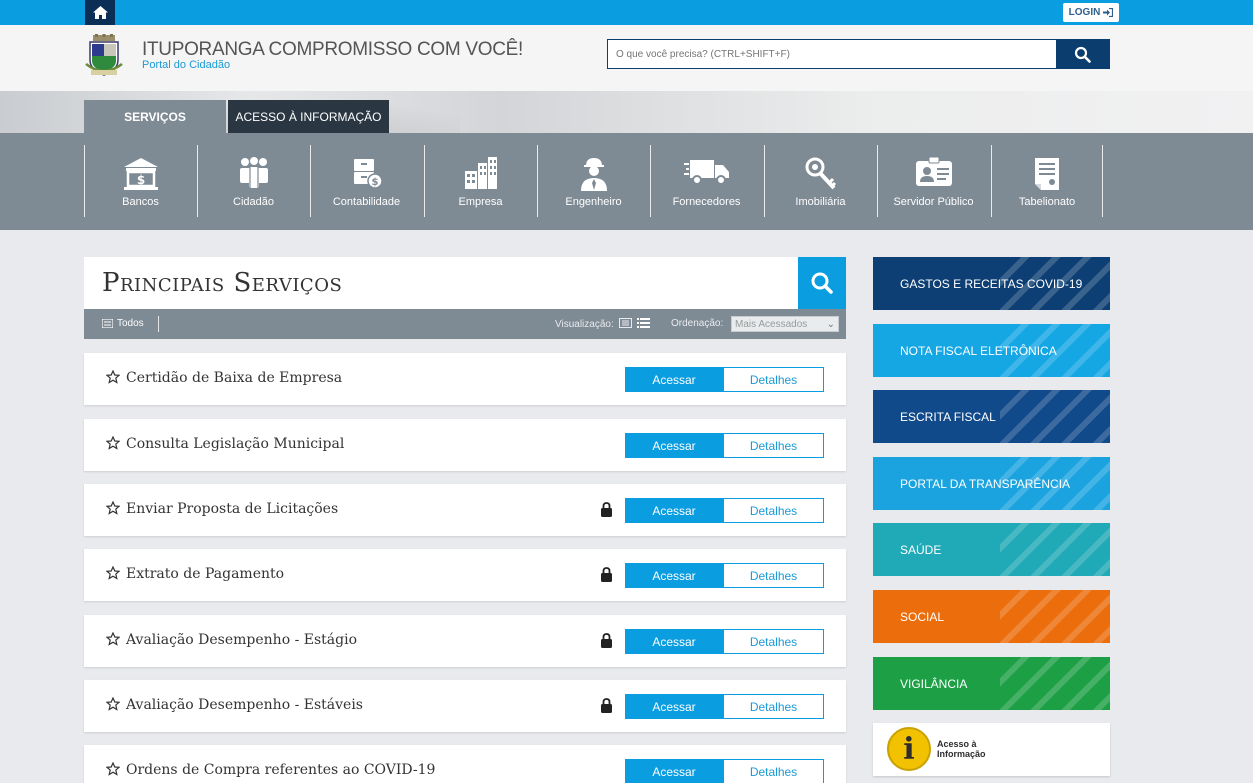  What do you see at coordinates (706, 202) in the screenshot?
I see `category-label: Fornecedores` at bounding box center [706, 202].